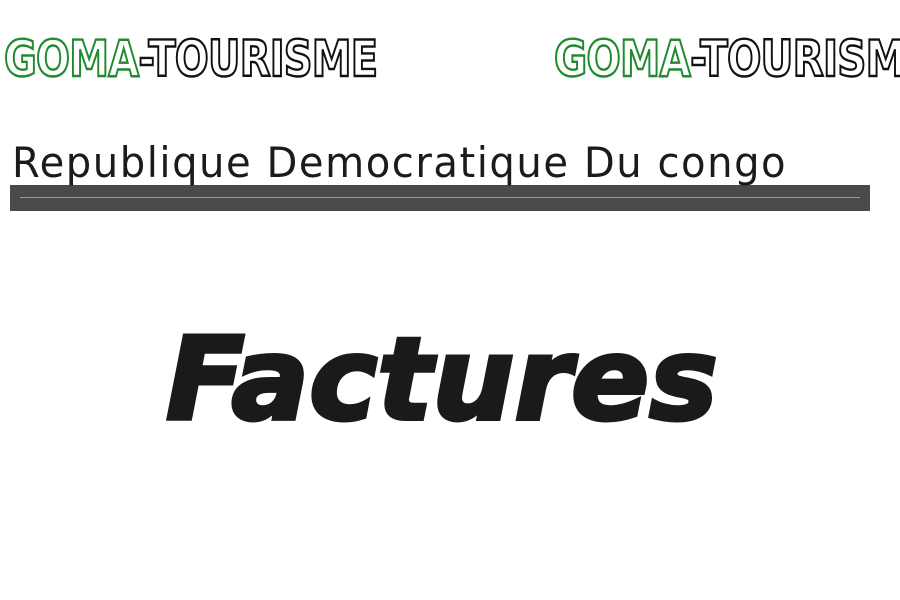  I want to click on goma-tourisme-logo-right: GOMA-TOURISME, so click(726, 59).